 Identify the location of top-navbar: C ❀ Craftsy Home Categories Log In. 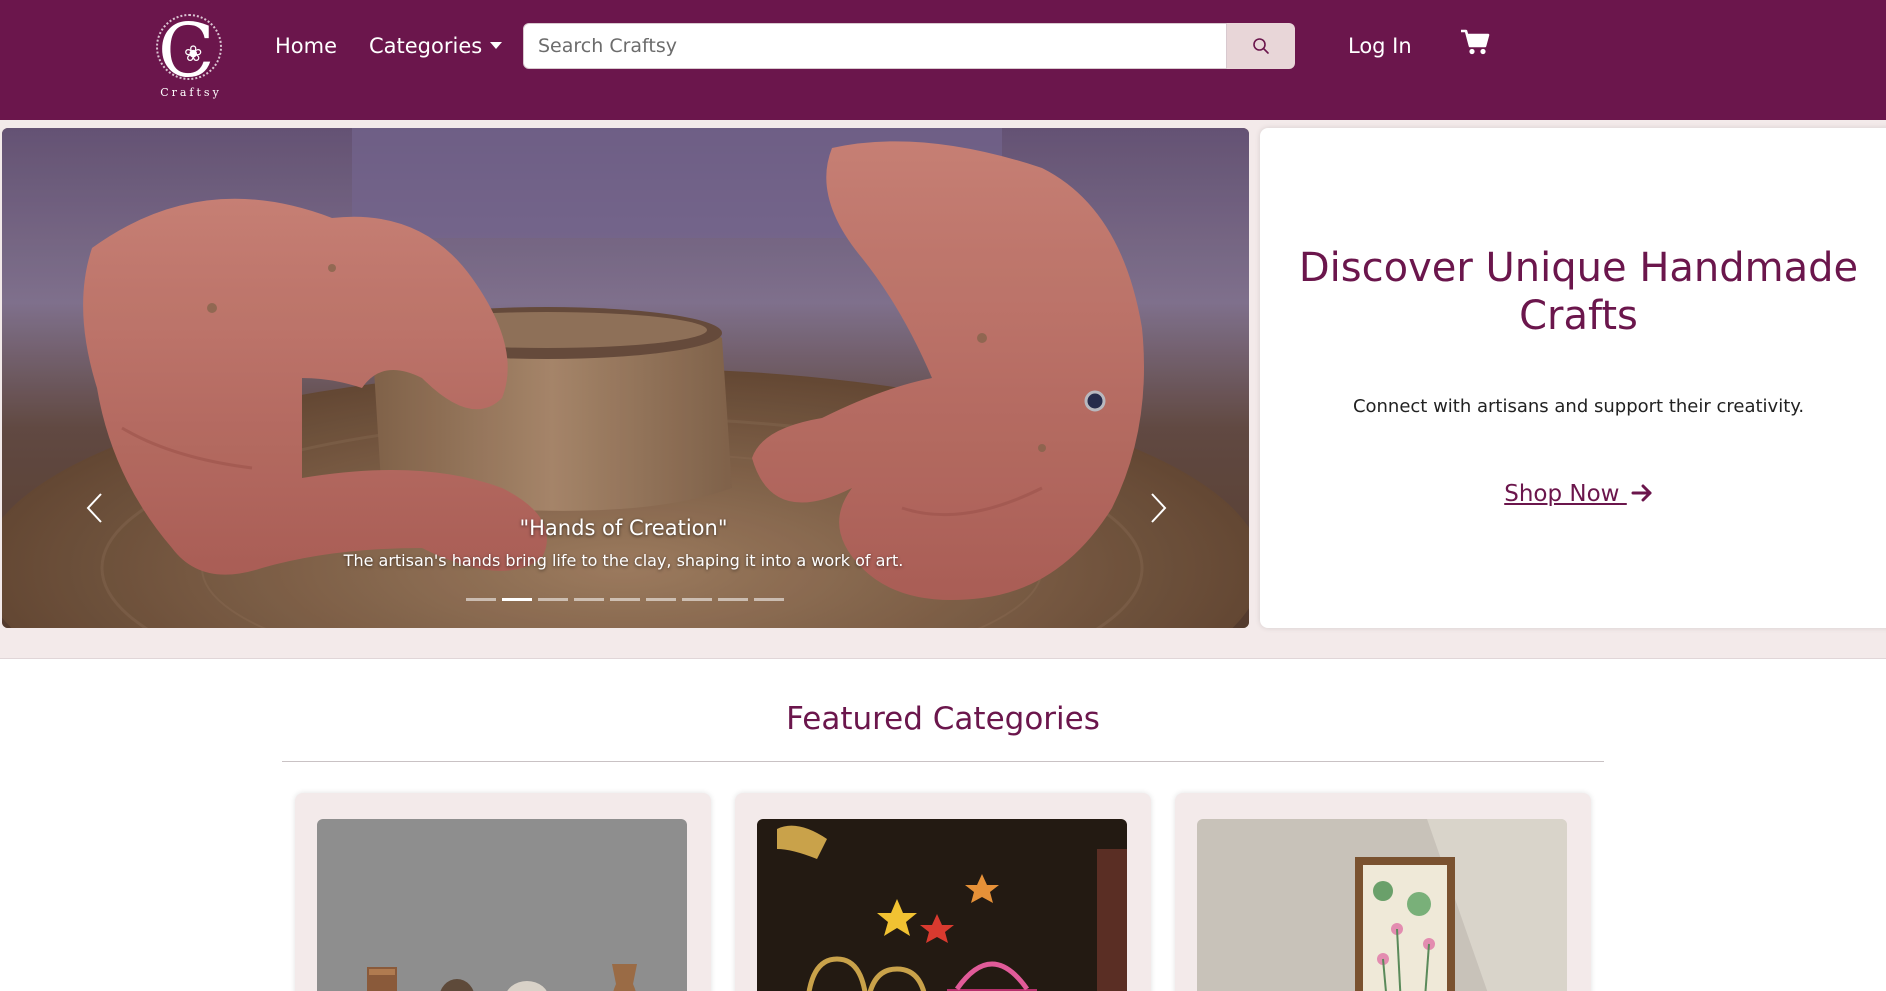
(943, 60).